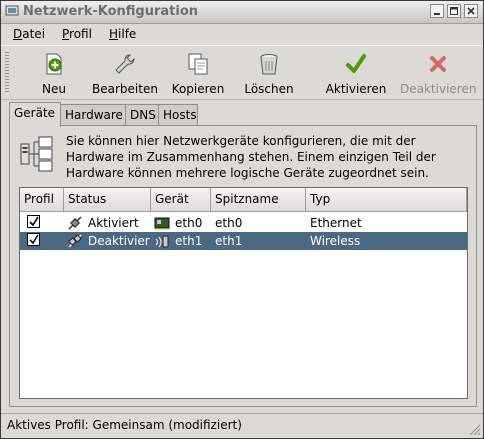 The height and width of the screenshot is (439, 484). What do you see at coordinates (125, 64) in the screenshot?
I see `wrench-icon` at bounding box center [125, 64].